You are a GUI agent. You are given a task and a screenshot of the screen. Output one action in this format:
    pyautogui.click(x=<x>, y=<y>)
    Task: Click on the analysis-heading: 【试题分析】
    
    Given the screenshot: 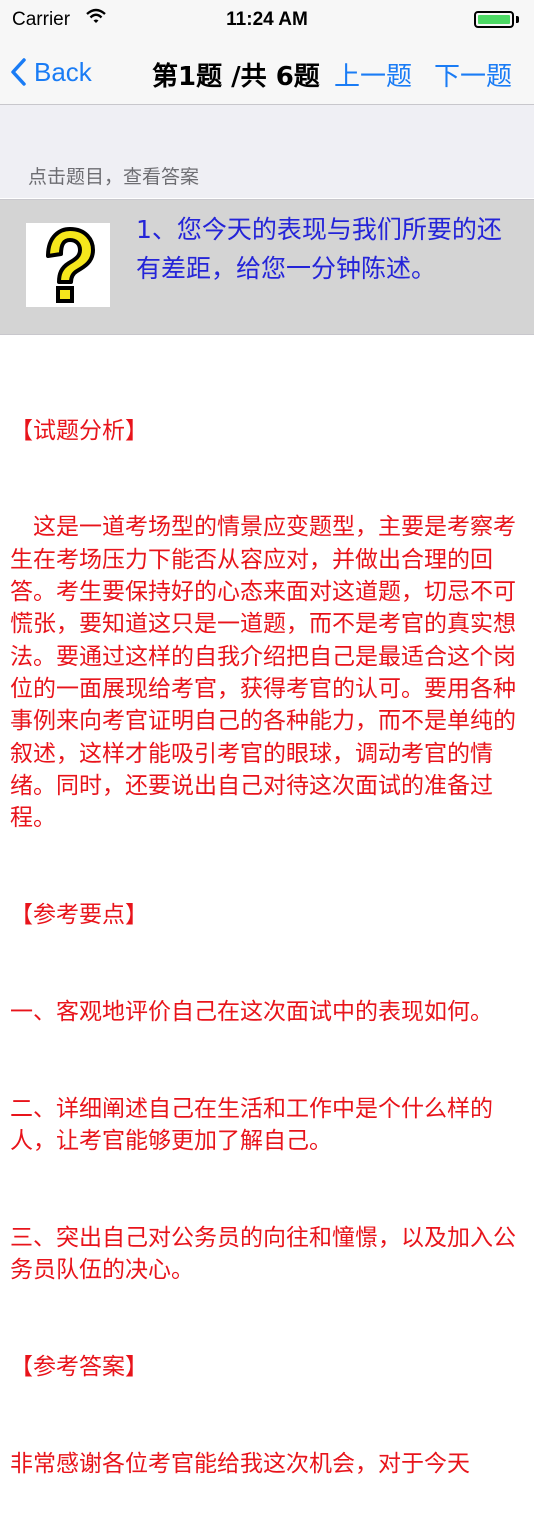 What is the action you would take?
    pyautogui.click(x=79, y=430)
    